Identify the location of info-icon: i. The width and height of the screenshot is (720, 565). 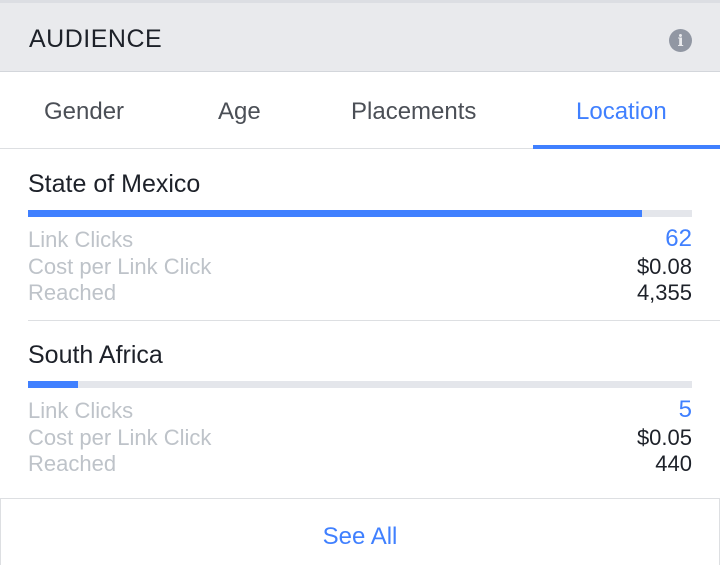
(680, 40).